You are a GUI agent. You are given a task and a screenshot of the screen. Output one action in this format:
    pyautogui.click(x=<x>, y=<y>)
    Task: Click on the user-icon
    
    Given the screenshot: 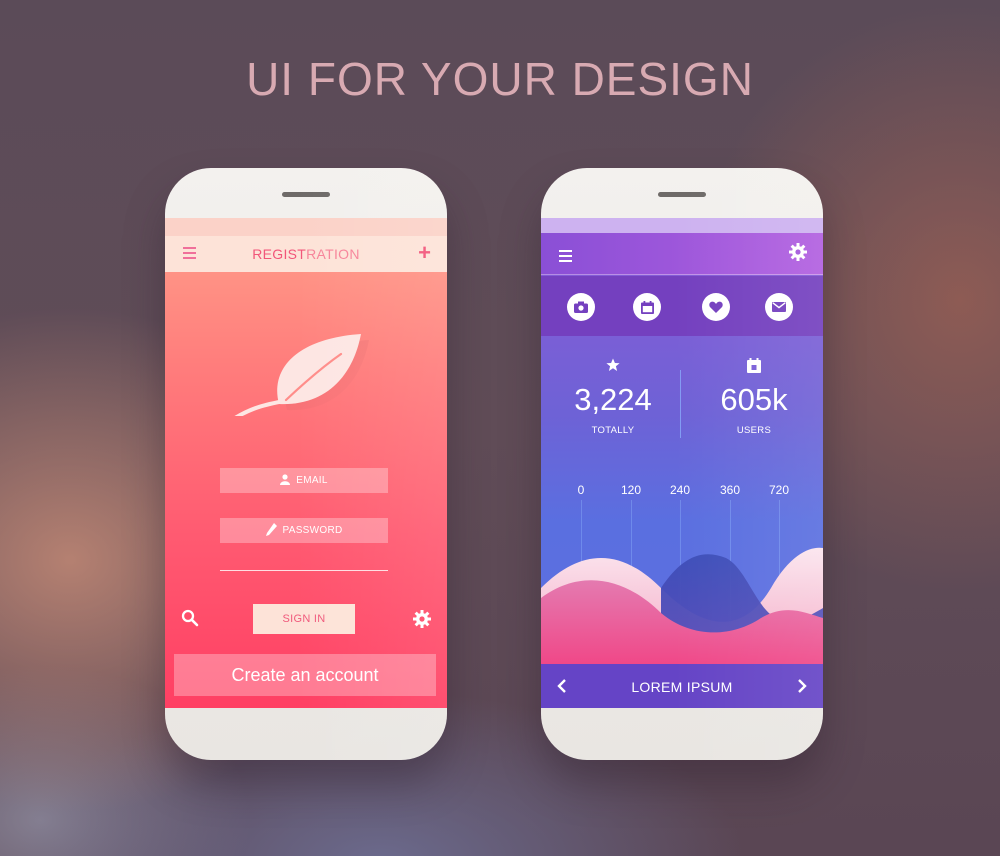 What is the action you would take?
    pyautogui.click(x=285, y=480)
    